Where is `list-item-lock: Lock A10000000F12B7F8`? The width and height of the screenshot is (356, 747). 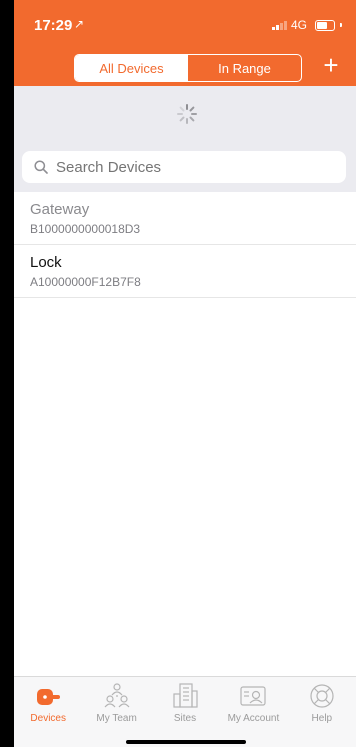
list-item-lock: Lock A10000000F12B7F8 is located at coordinates (185, 271).